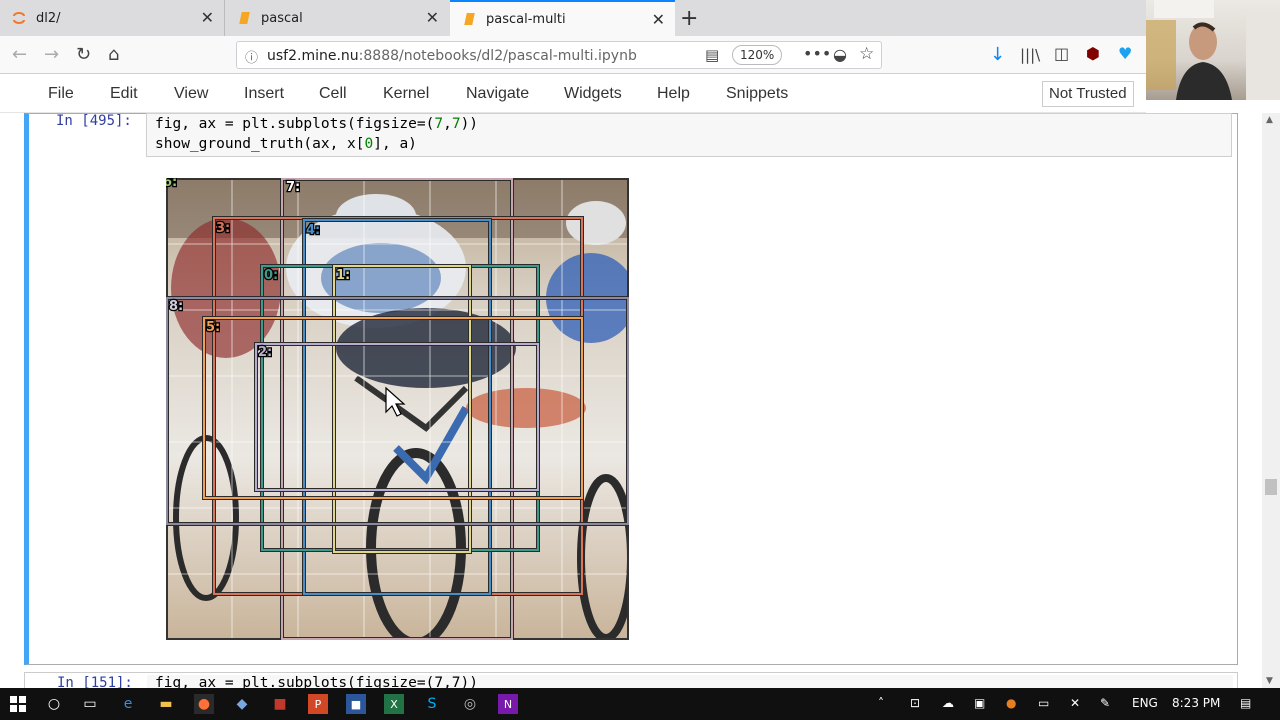 The width and height of the screenshot is (1280, 720). What do you see at coordinates (113, 54) in the screenshot?
I see `home-icon: ⌂` at bounding box center [113, 54].